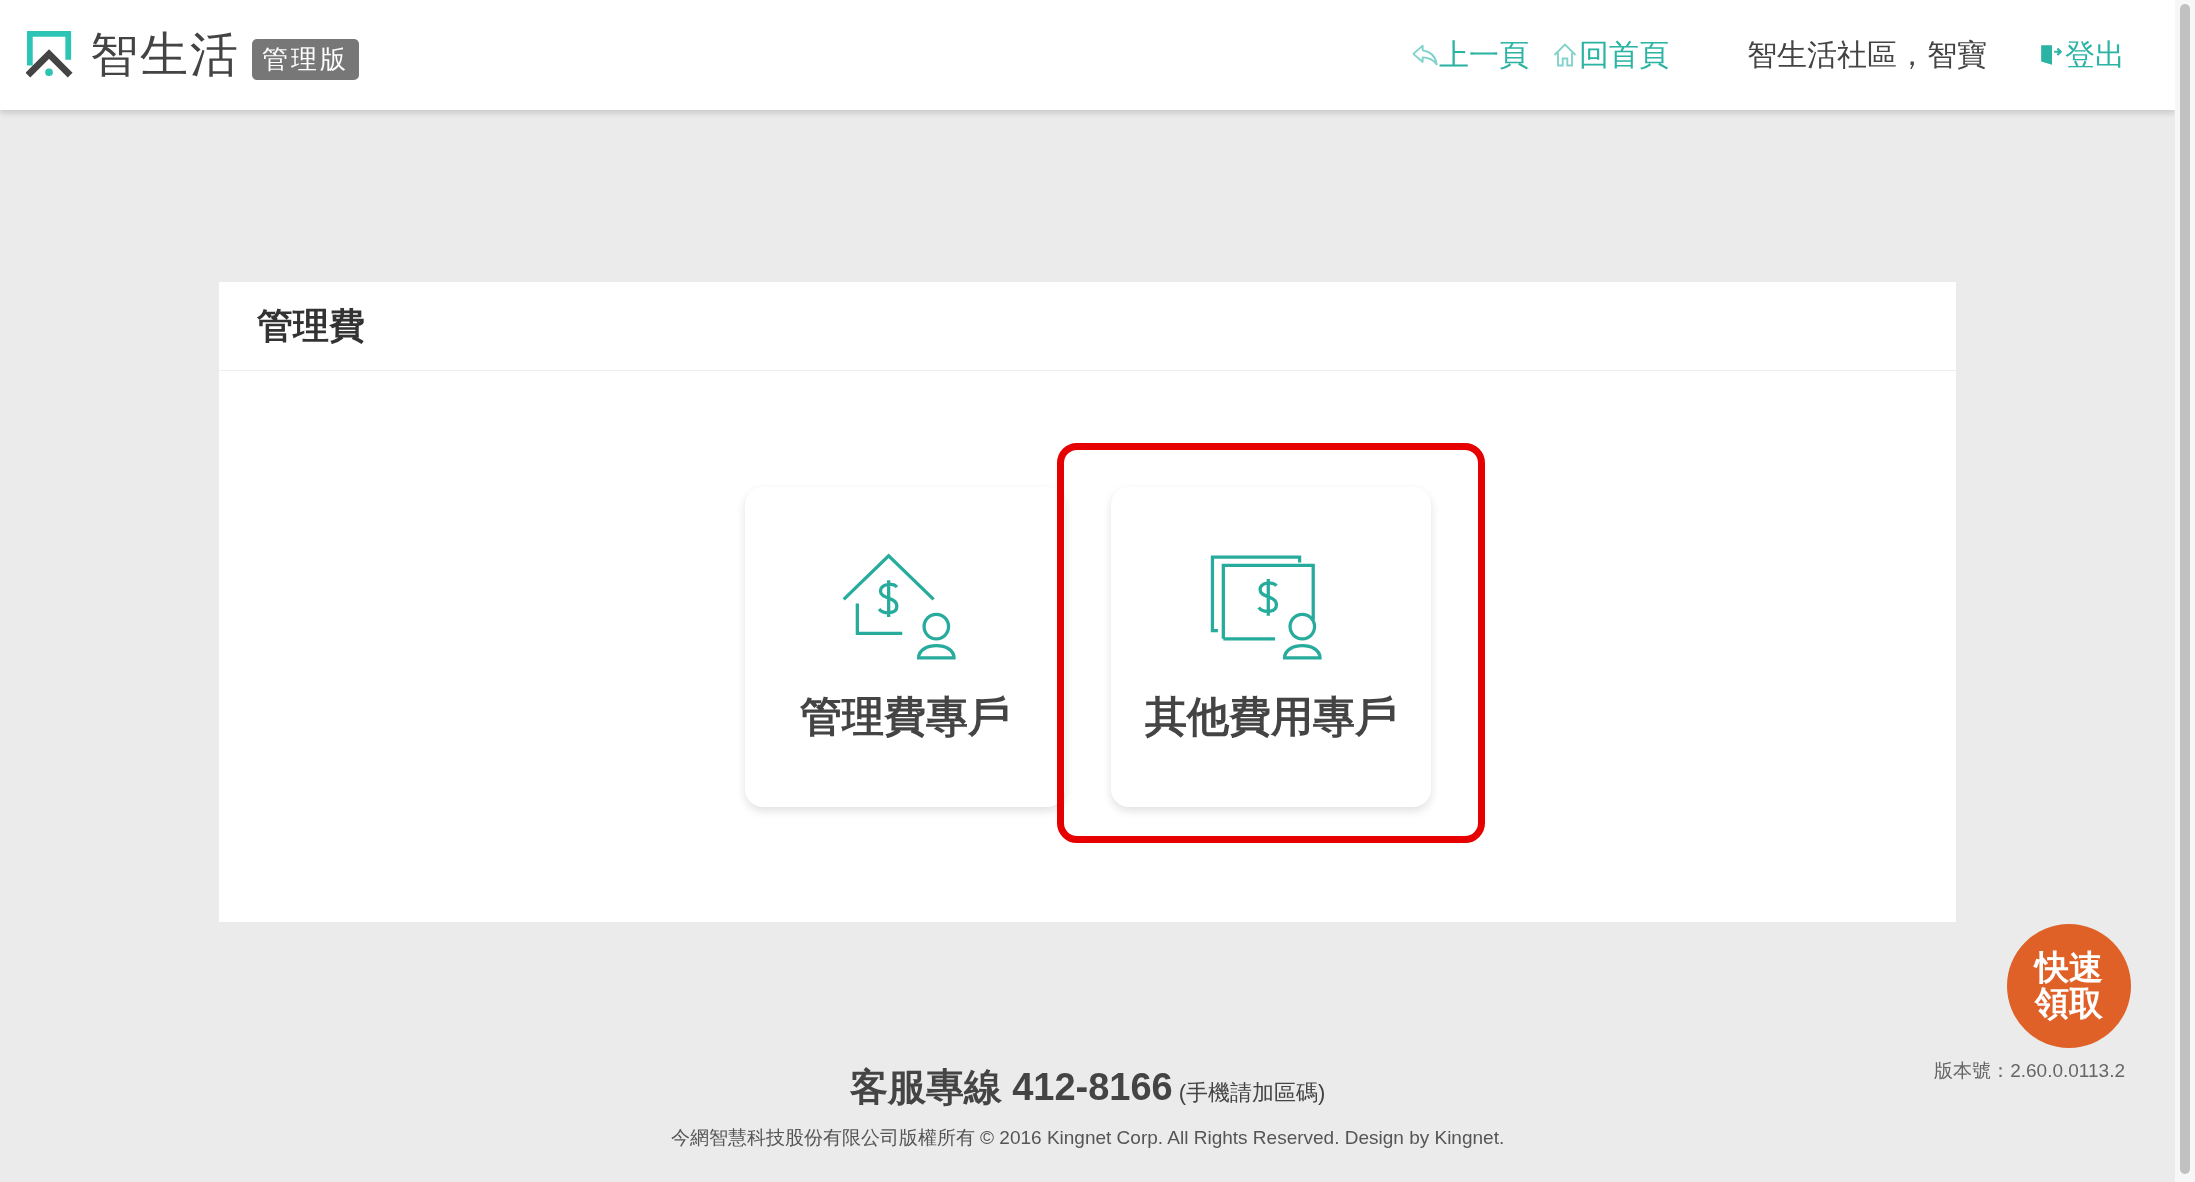  Describe the element at coordinates (1610, 55) in the screenshot. I see `home-link: 回首頁` at that location.